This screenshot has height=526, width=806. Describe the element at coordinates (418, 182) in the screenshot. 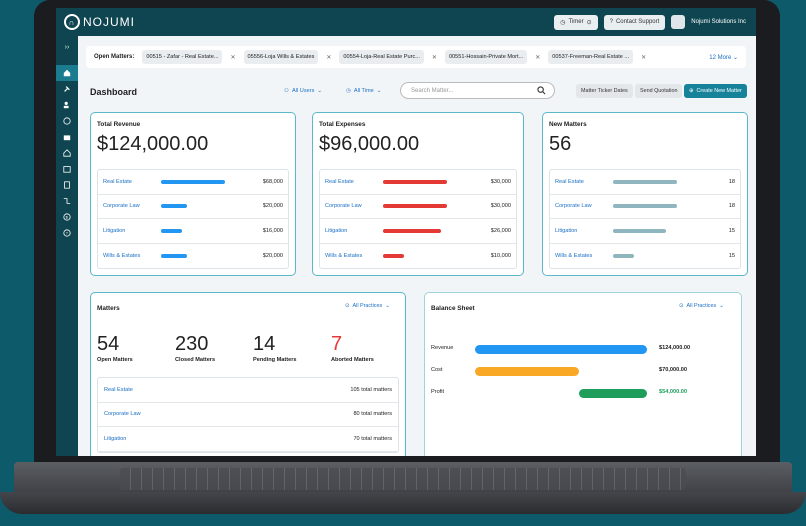

I see `breakdown-row: Real Estate $30,000` at that location.